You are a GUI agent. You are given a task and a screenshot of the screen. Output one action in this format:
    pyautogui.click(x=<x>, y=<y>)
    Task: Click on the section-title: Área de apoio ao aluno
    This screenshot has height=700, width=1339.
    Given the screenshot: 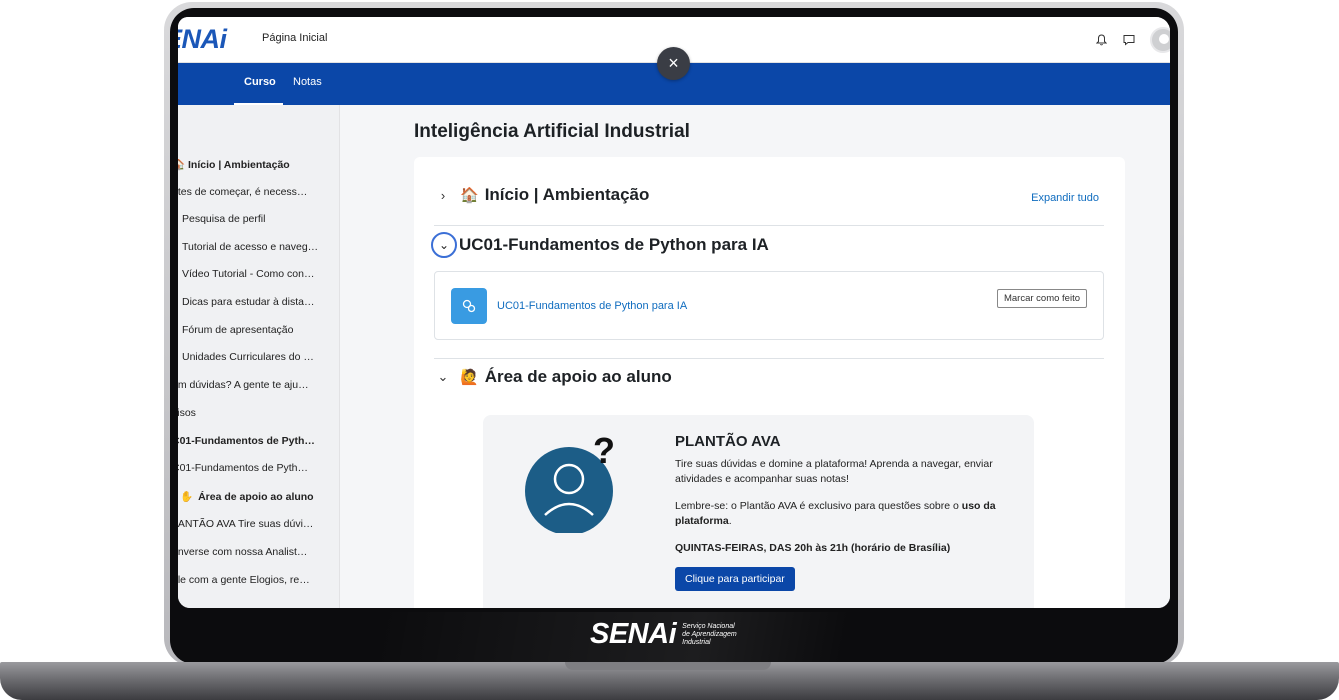 What is the action you would take?
    pyautogui.click(x=578, y=377)
    